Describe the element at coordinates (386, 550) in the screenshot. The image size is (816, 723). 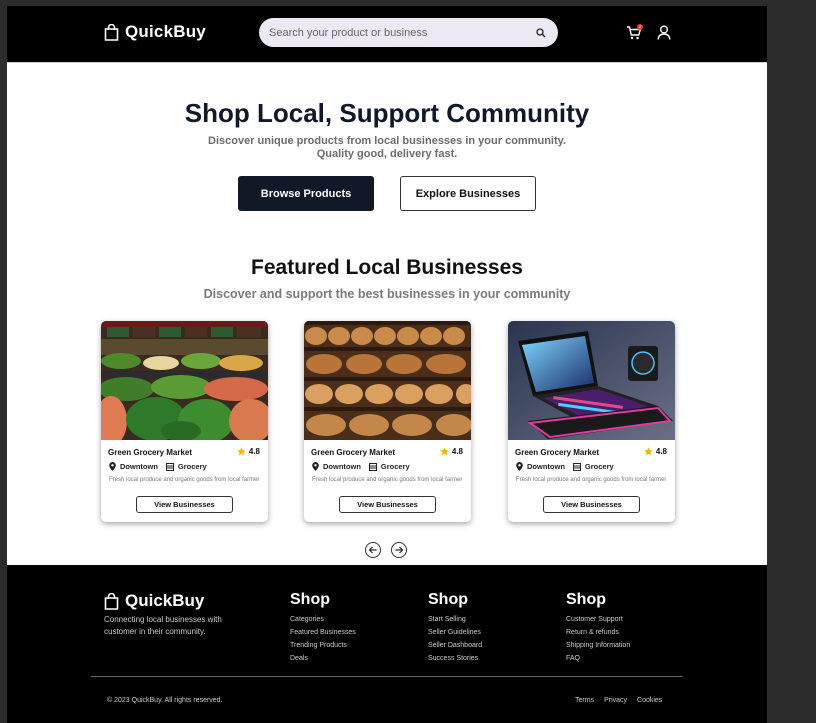
I see `carousel-controls` at that location.